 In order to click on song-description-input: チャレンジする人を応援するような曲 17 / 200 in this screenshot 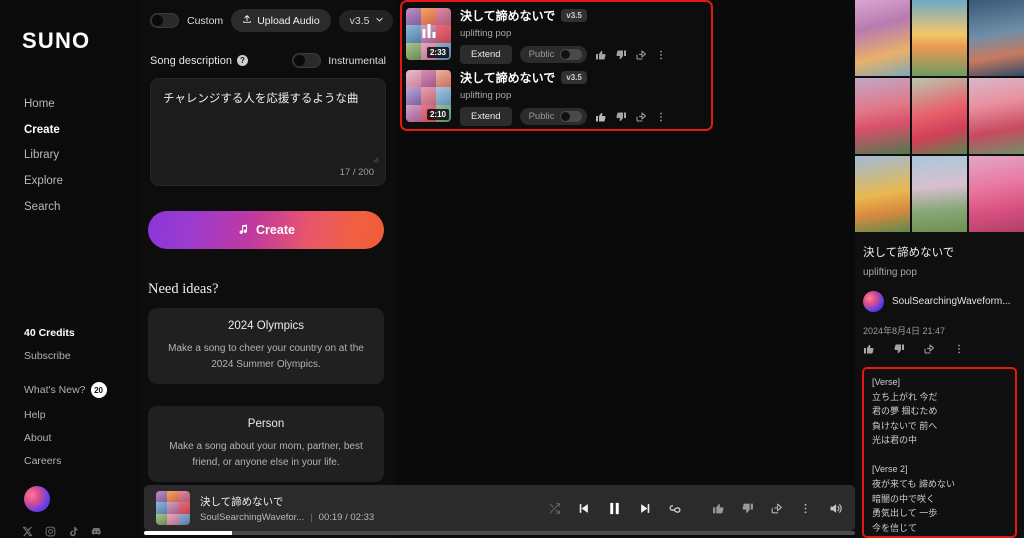, I will do `click(268, 132)`.